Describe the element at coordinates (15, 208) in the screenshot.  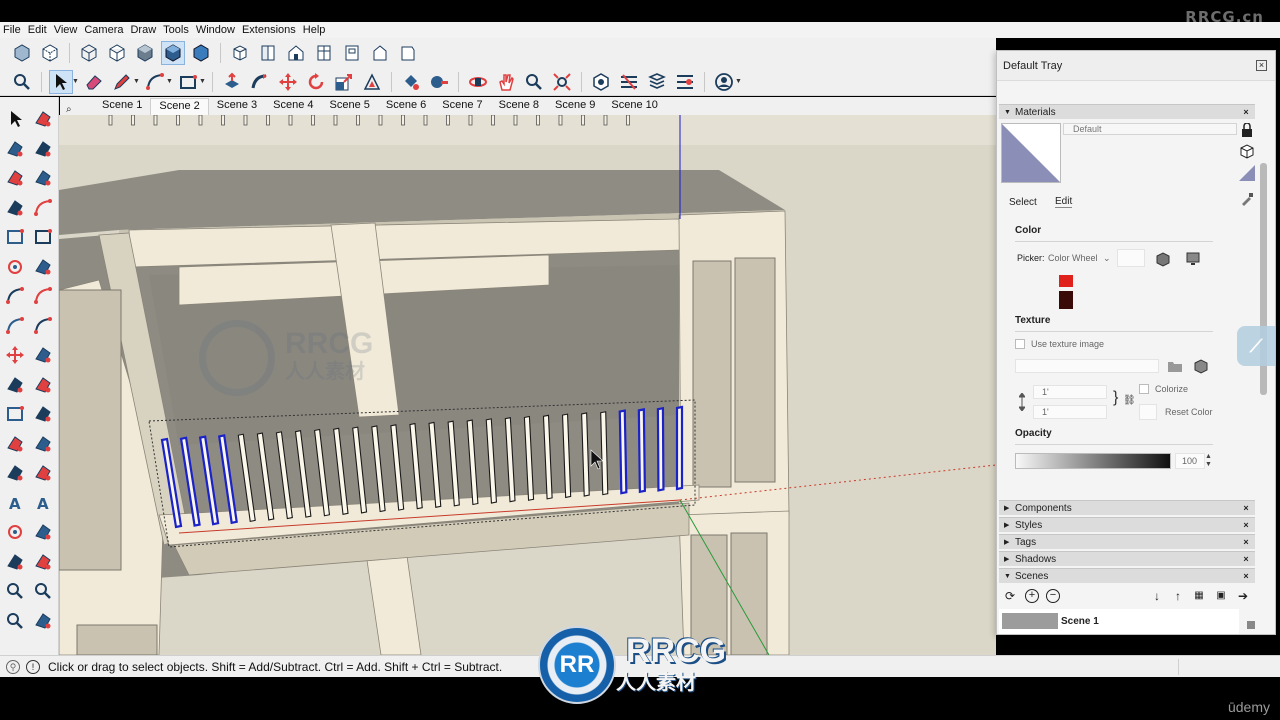
I see `line-icon` at that location.